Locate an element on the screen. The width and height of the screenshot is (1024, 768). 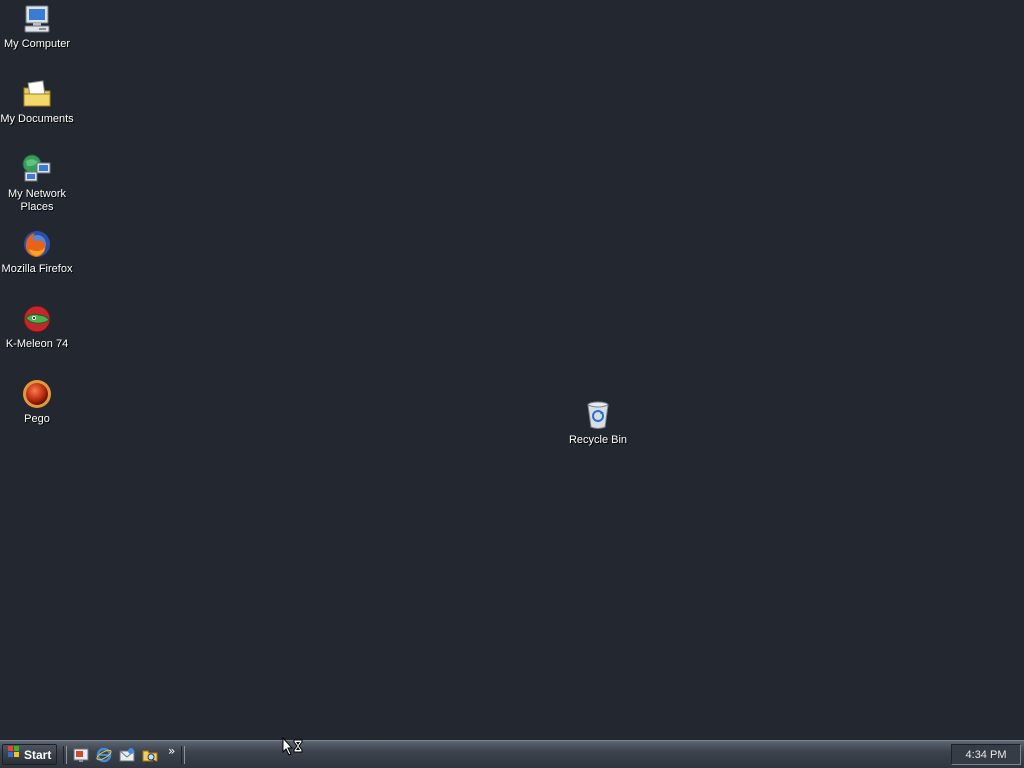
start-label: Start is located at coordinates (38, 754).